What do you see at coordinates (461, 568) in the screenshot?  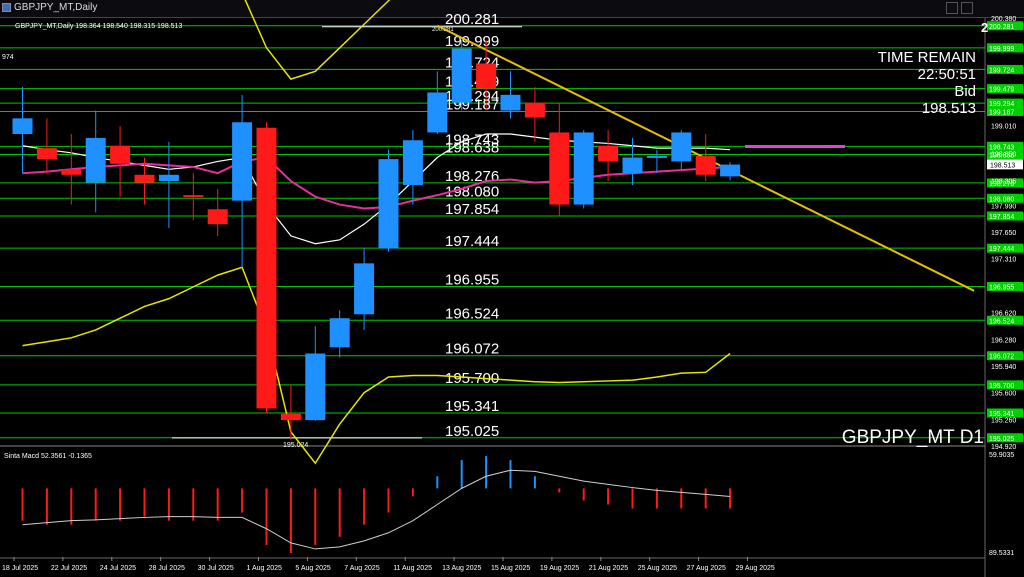 I see `time-tick-label: 13 Aug 2025` at bounding box center [461, 568].